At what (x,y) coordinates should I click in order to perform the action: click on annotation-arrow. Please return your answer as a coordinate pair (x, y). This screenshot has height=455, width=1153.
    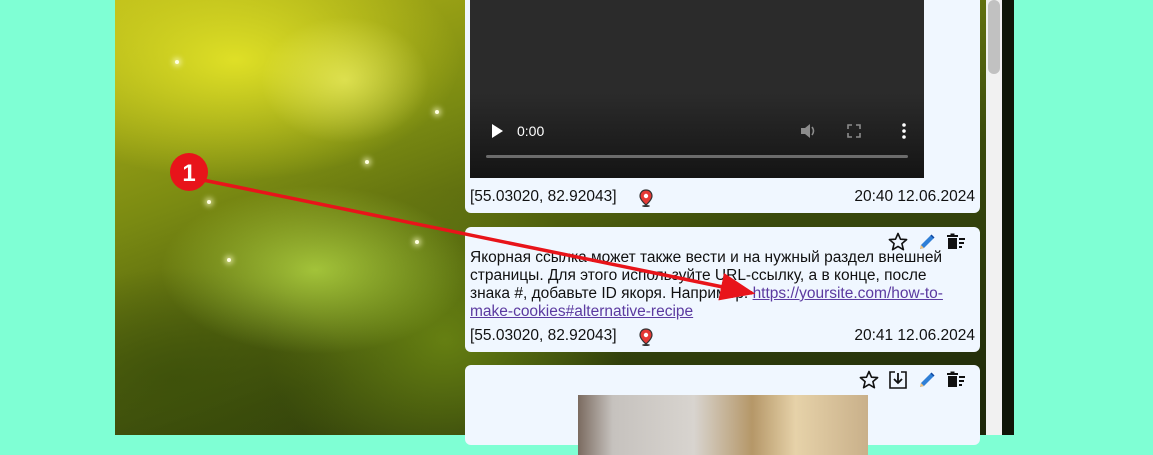
    Looking at the image, I should click on (479, 239).